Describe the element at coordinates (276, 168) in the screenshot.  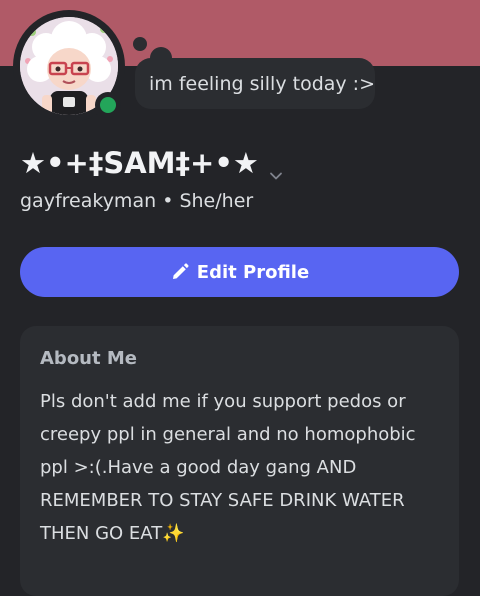
I see `chevron-down-icon` at that location.